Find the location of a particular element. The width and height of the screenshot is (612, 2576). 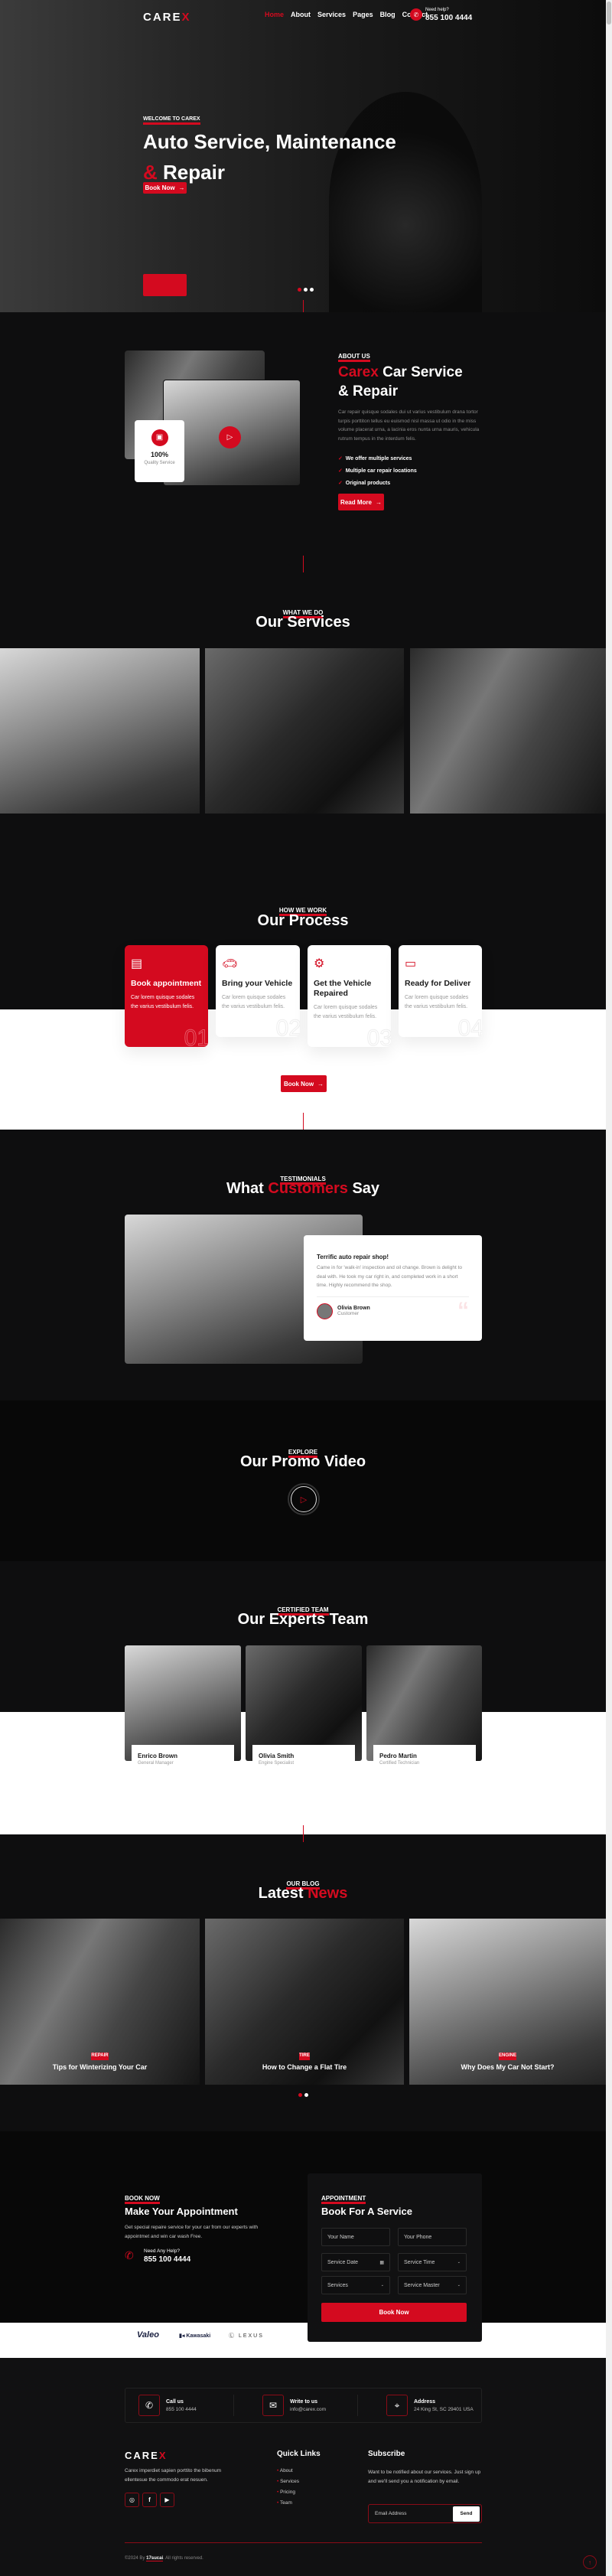

social-links: ◎ f ▶ is located at coordinates (149, 2500).